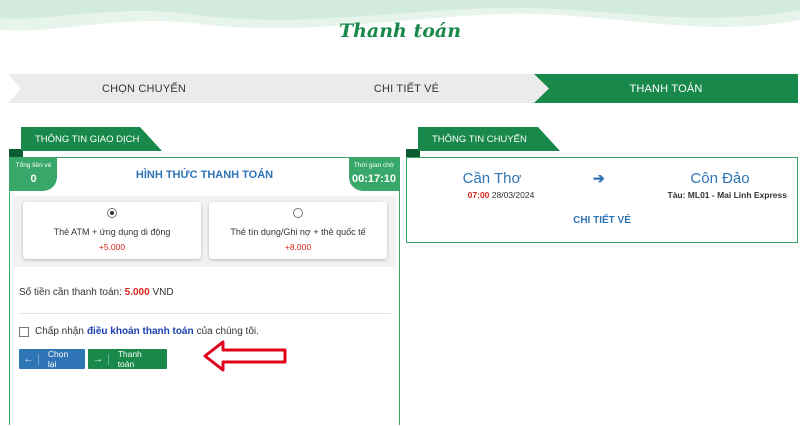 The width and height of the screenshot is (800, 426). What do you see at coordinates (602, 220) in the screenshot?
I see `ticket-detail-link: CHI TIẾT VÉ` at bounding box center [602, 220].